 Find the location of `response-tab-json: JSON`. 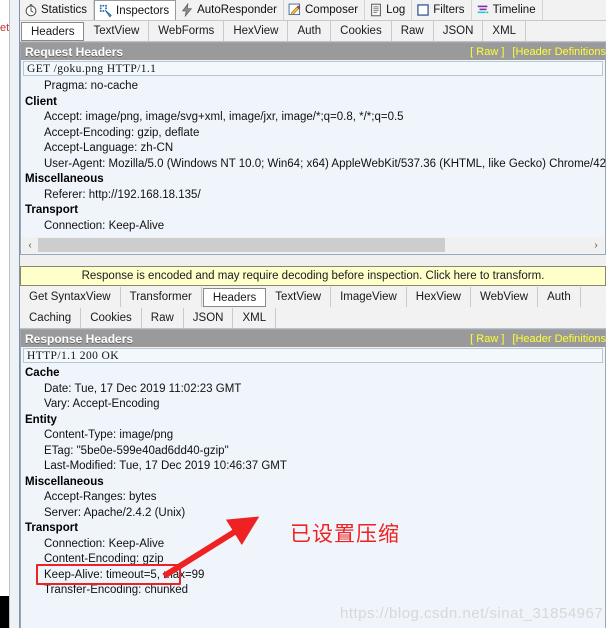

response-tab-json: JSON is located at coordinates (209, 318).